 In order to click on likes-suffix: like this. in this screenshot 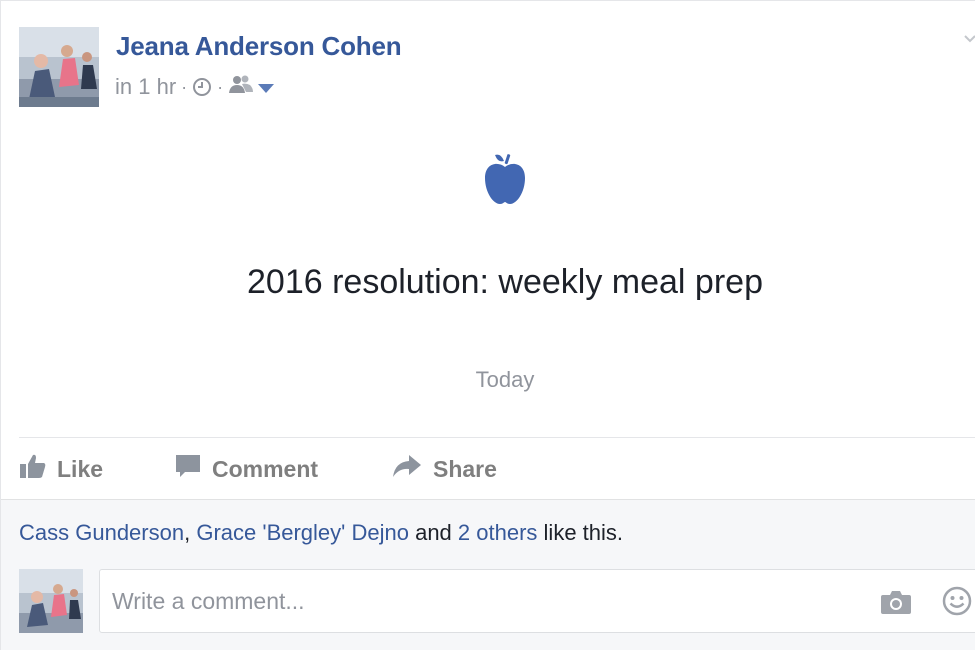, I will do `click(583, 532)`.